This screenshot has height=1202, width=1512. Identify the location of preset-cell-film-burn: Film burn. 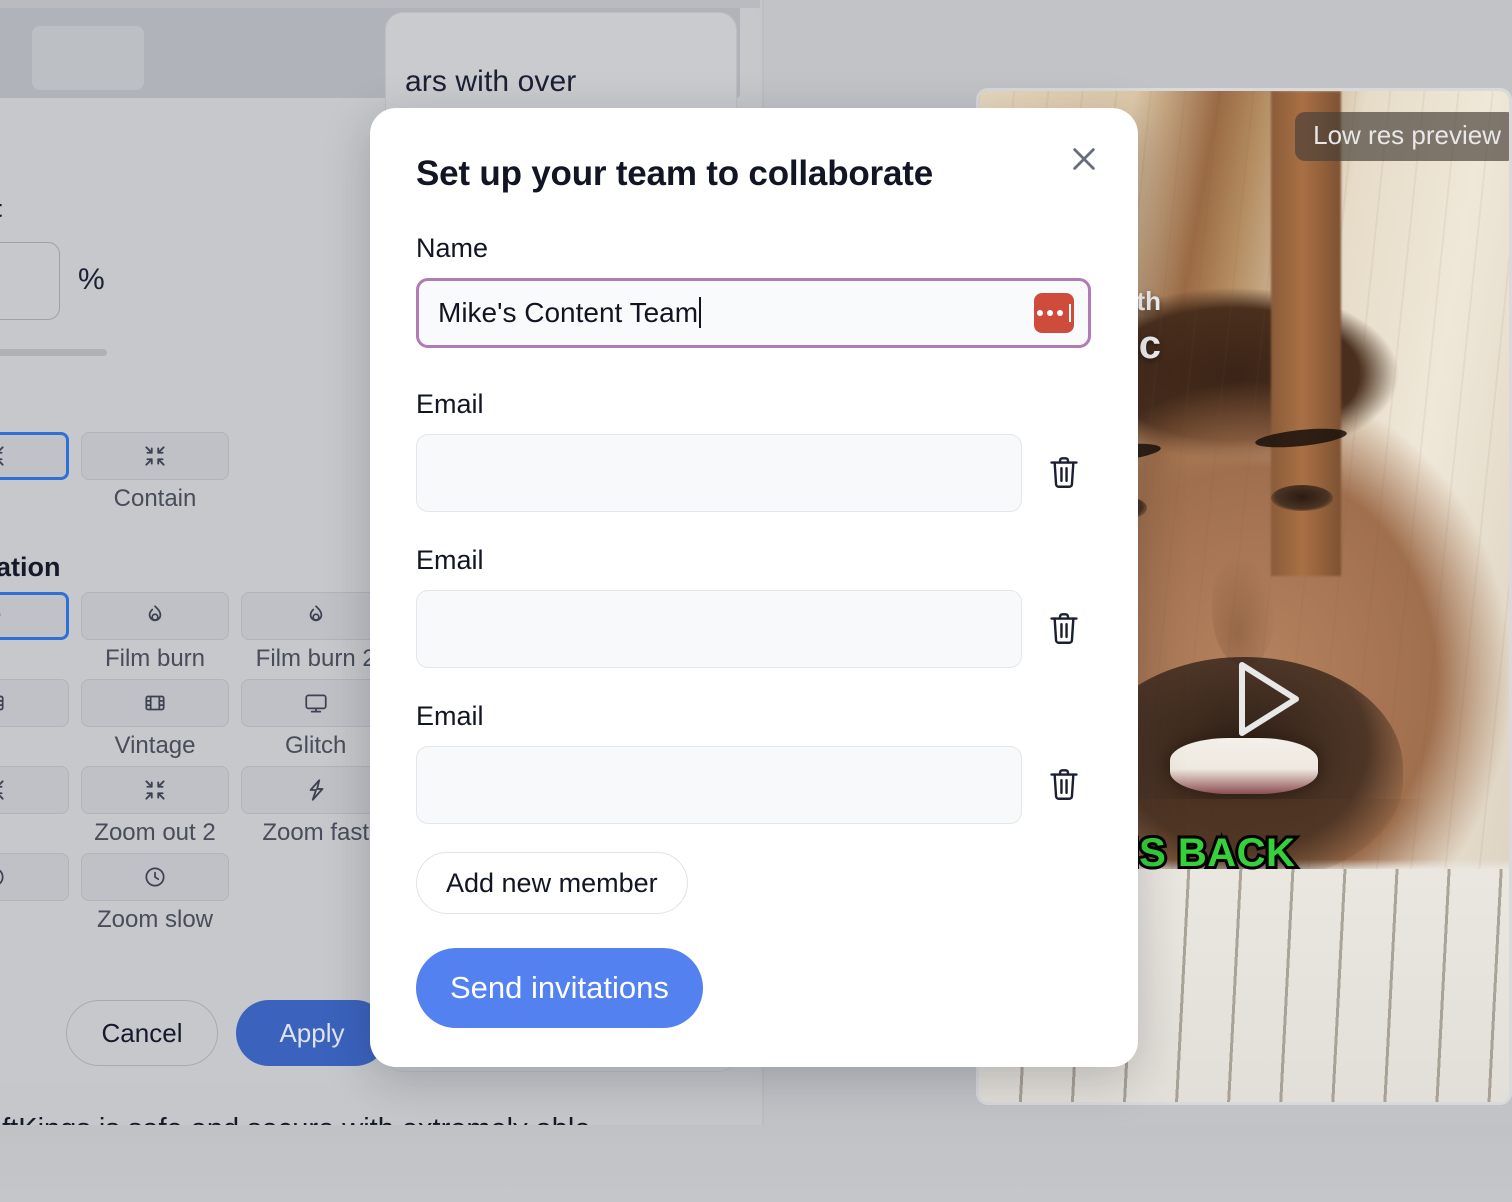
(155, 633).